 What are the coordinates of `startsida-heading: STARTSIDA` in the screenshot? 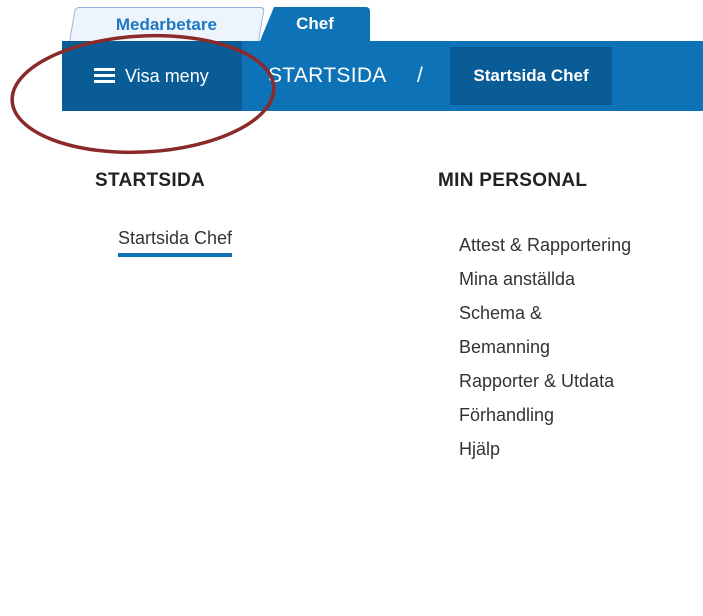 It's located at (150, 180).